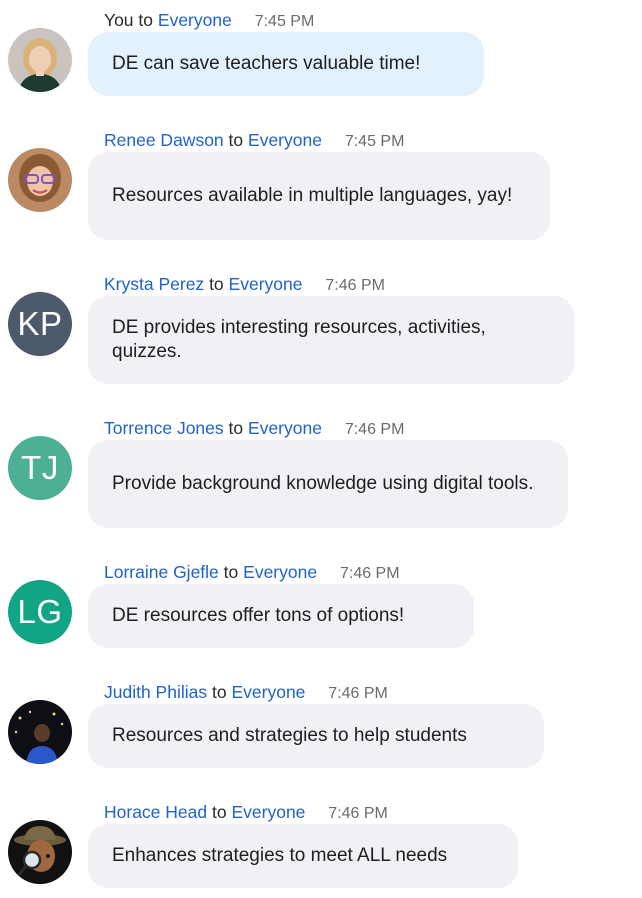  Describe the element at coordinates (266, 63) in the screenshot. I see `message-text: DE can save teachers valuable time!` at that location.